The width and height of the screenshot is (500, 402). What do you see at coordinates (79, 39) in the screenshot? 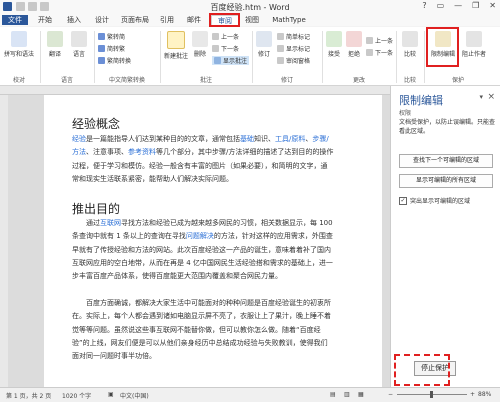
I see `language-icon` at bounding box center [79, 39].